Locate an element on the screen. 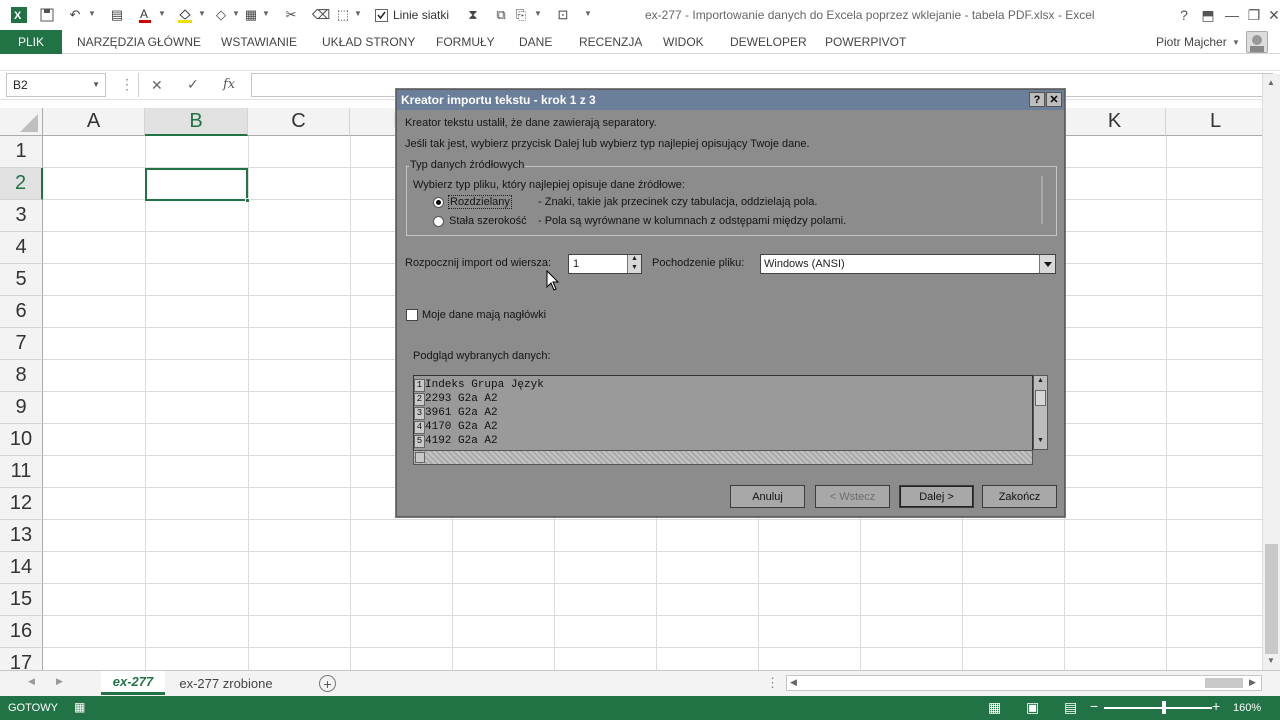 This screenshot has width=1280, height=720. row-header-10: 10 is located at coordinates (21, 440).